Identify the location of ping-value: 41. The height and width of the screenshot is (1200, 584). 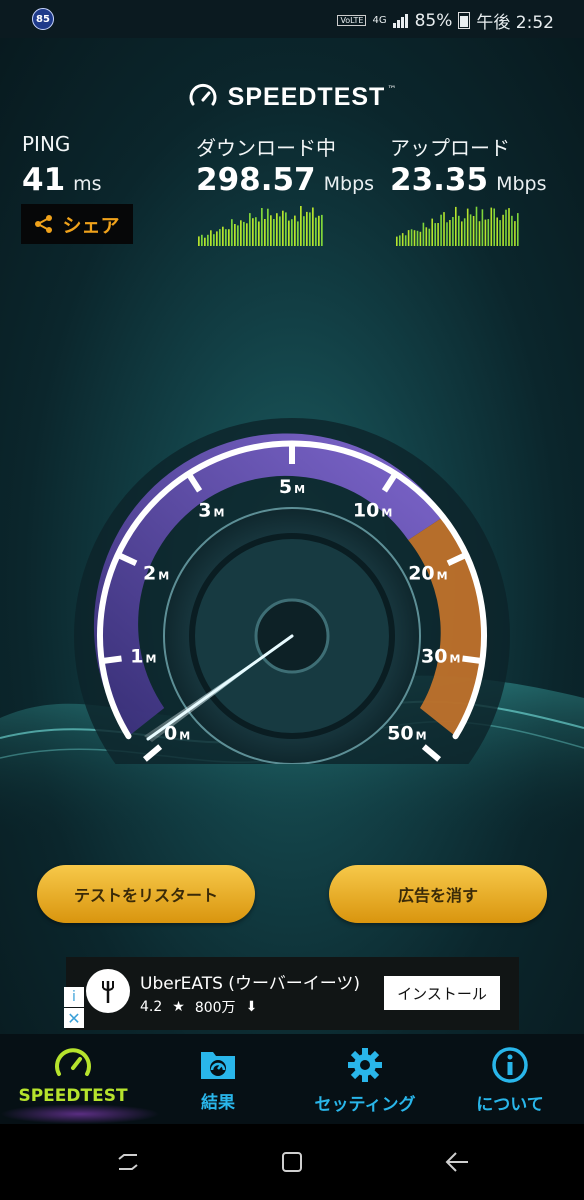
(44, 180).